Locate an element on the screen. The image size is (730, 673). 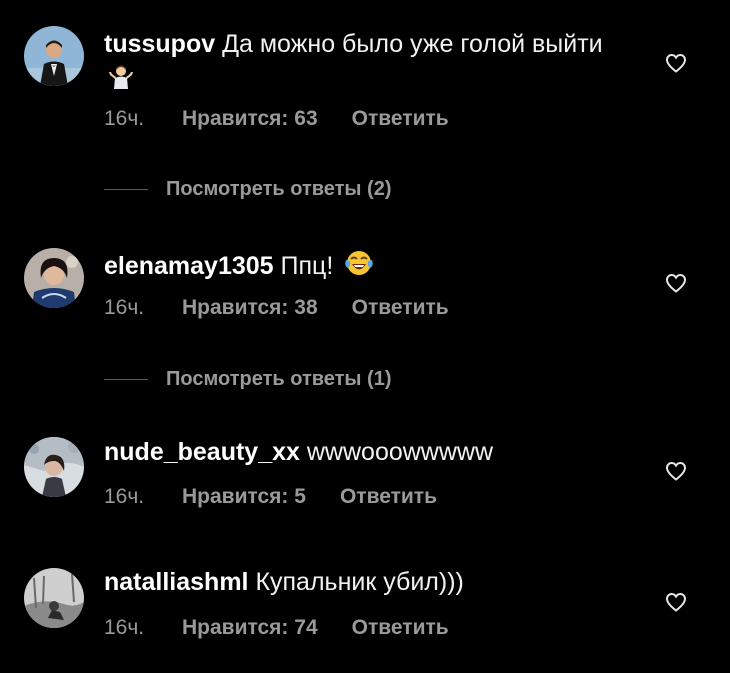
comment-body: Да можно было уже голой выйти is located at coordinates (412, 44).